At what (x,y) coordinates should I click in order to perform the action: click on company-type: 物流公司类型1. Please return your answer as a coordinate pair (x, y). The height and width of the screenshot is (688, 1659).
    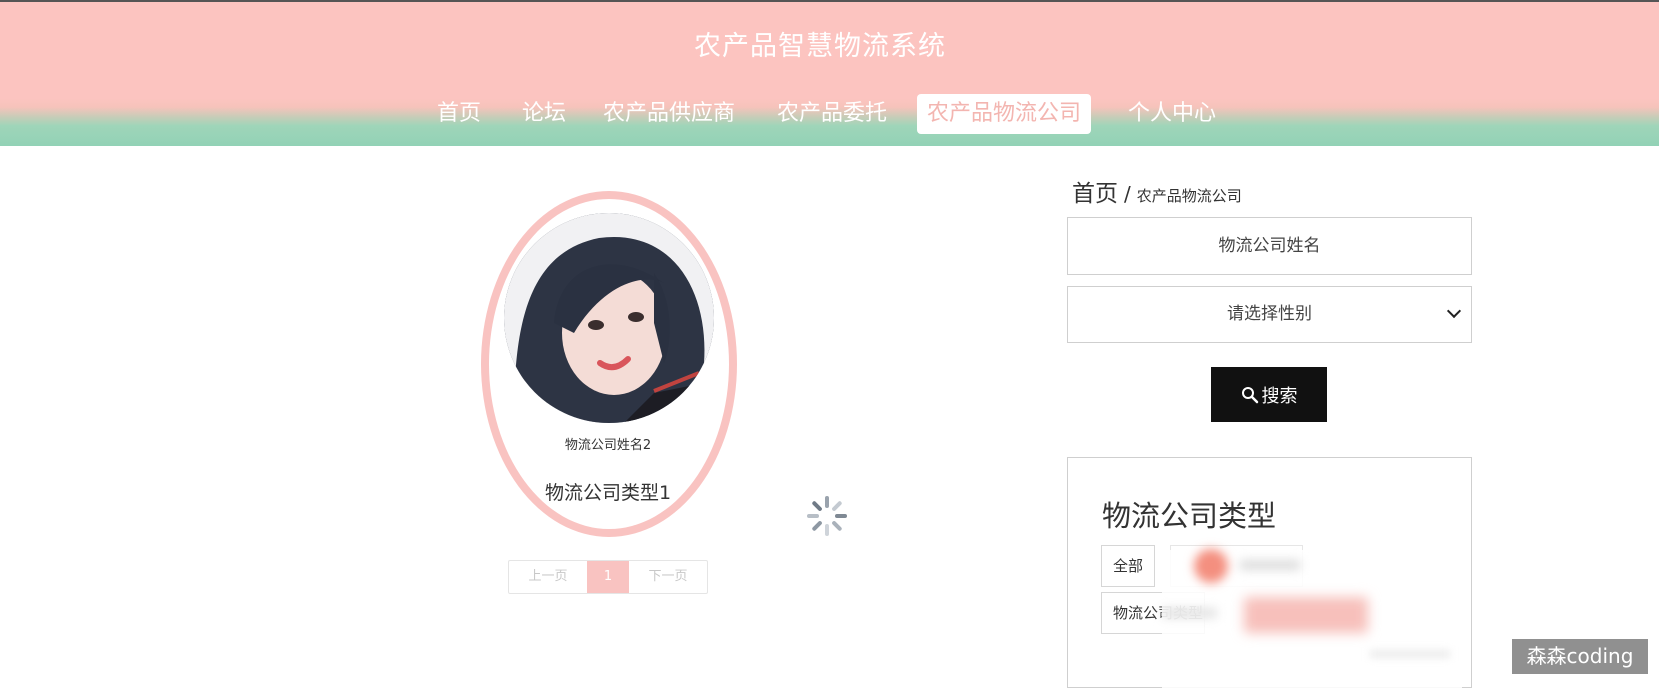
    Looking at the image, I should click on (608, 493).